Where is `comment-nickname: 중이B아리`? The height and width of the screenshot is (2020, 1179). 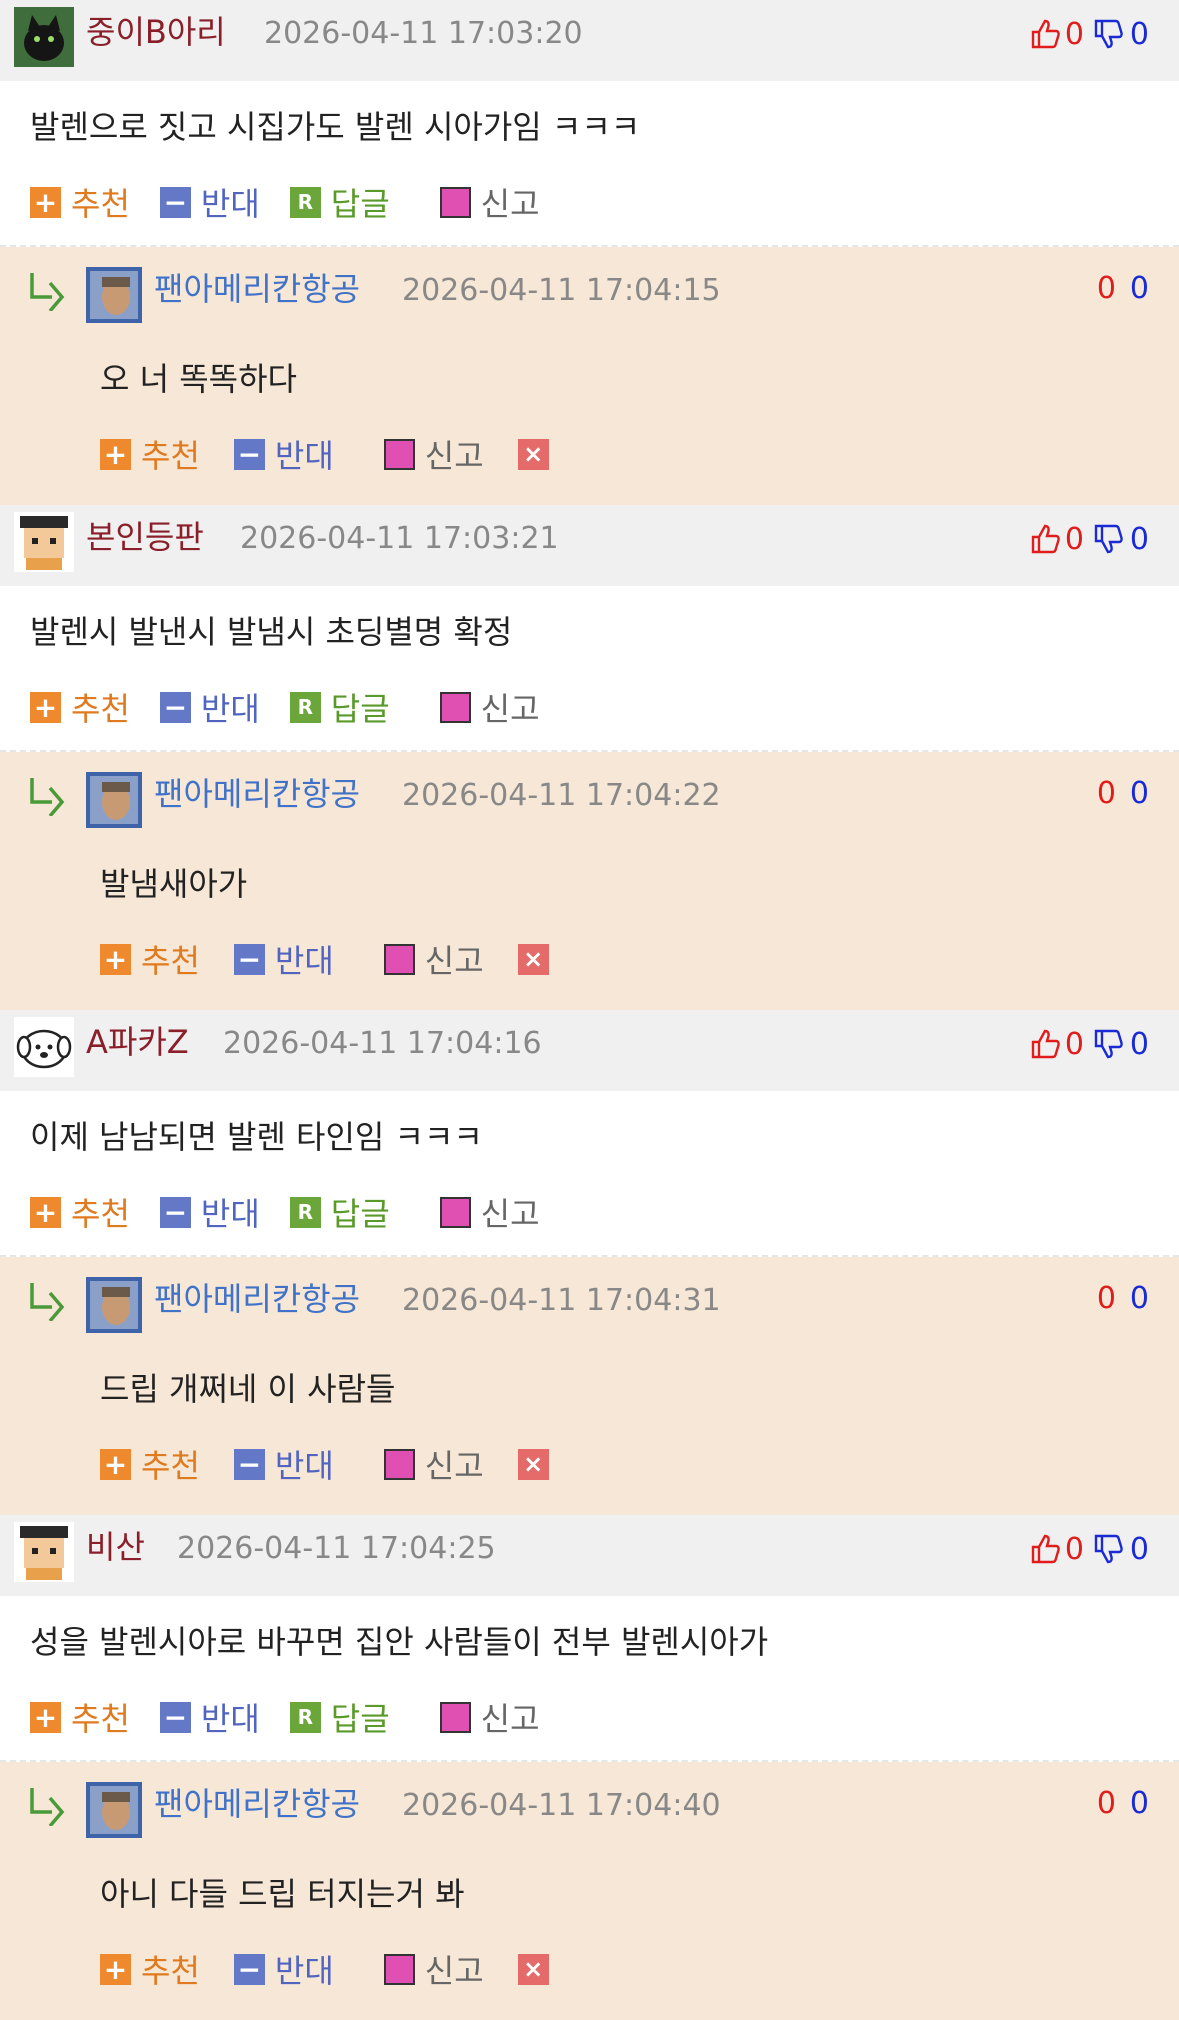 comment-nickname: 중이B아리 is located at coordinates (156, 32).